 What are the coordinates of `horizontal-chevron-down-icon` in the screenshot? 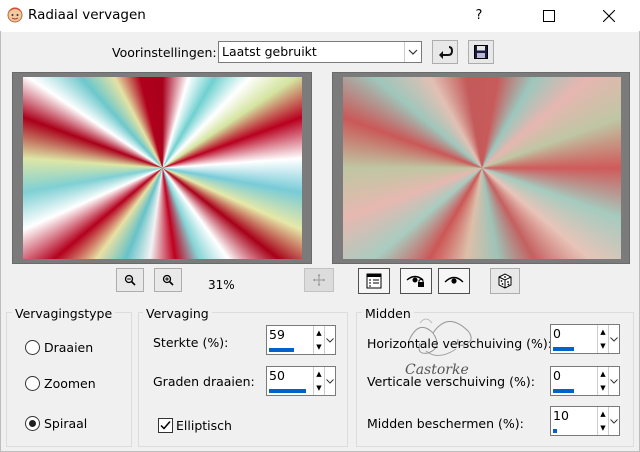 It's located at (613, 339).